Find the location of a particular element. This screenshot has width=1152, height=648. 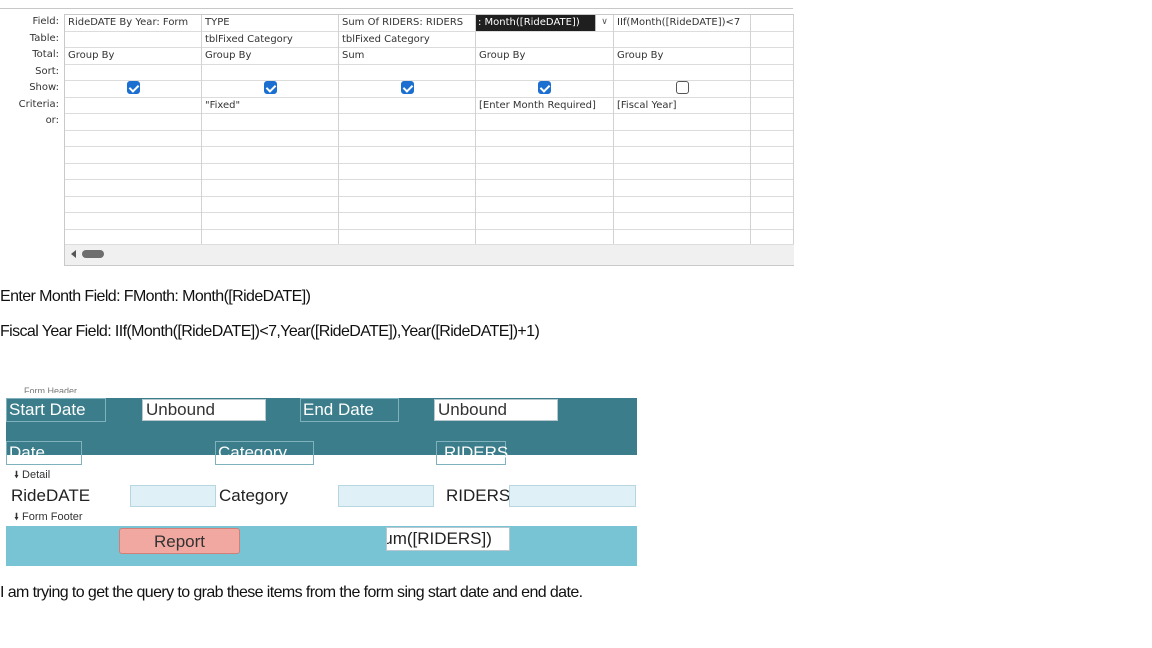

query-column: RideDATE By Year: Form Group By is located at coordinates (133, 130).